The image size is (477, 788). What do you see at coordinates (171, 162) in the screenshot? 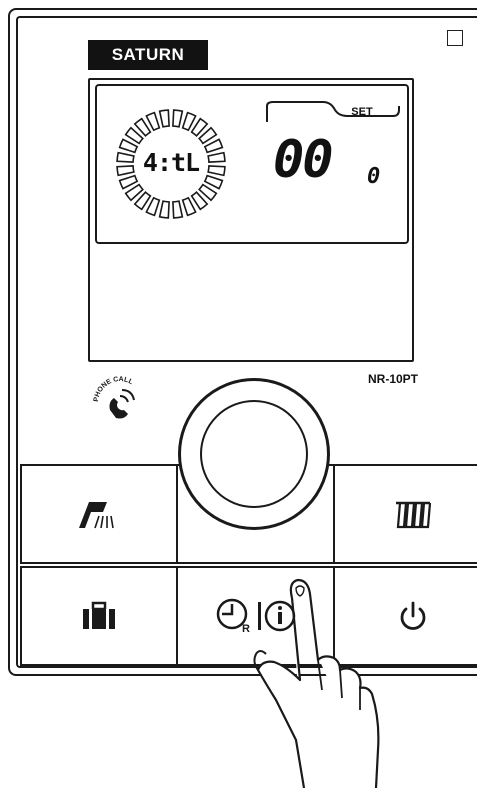
I see `lcd-time: 4:tL` at bounding box center [171, 162].